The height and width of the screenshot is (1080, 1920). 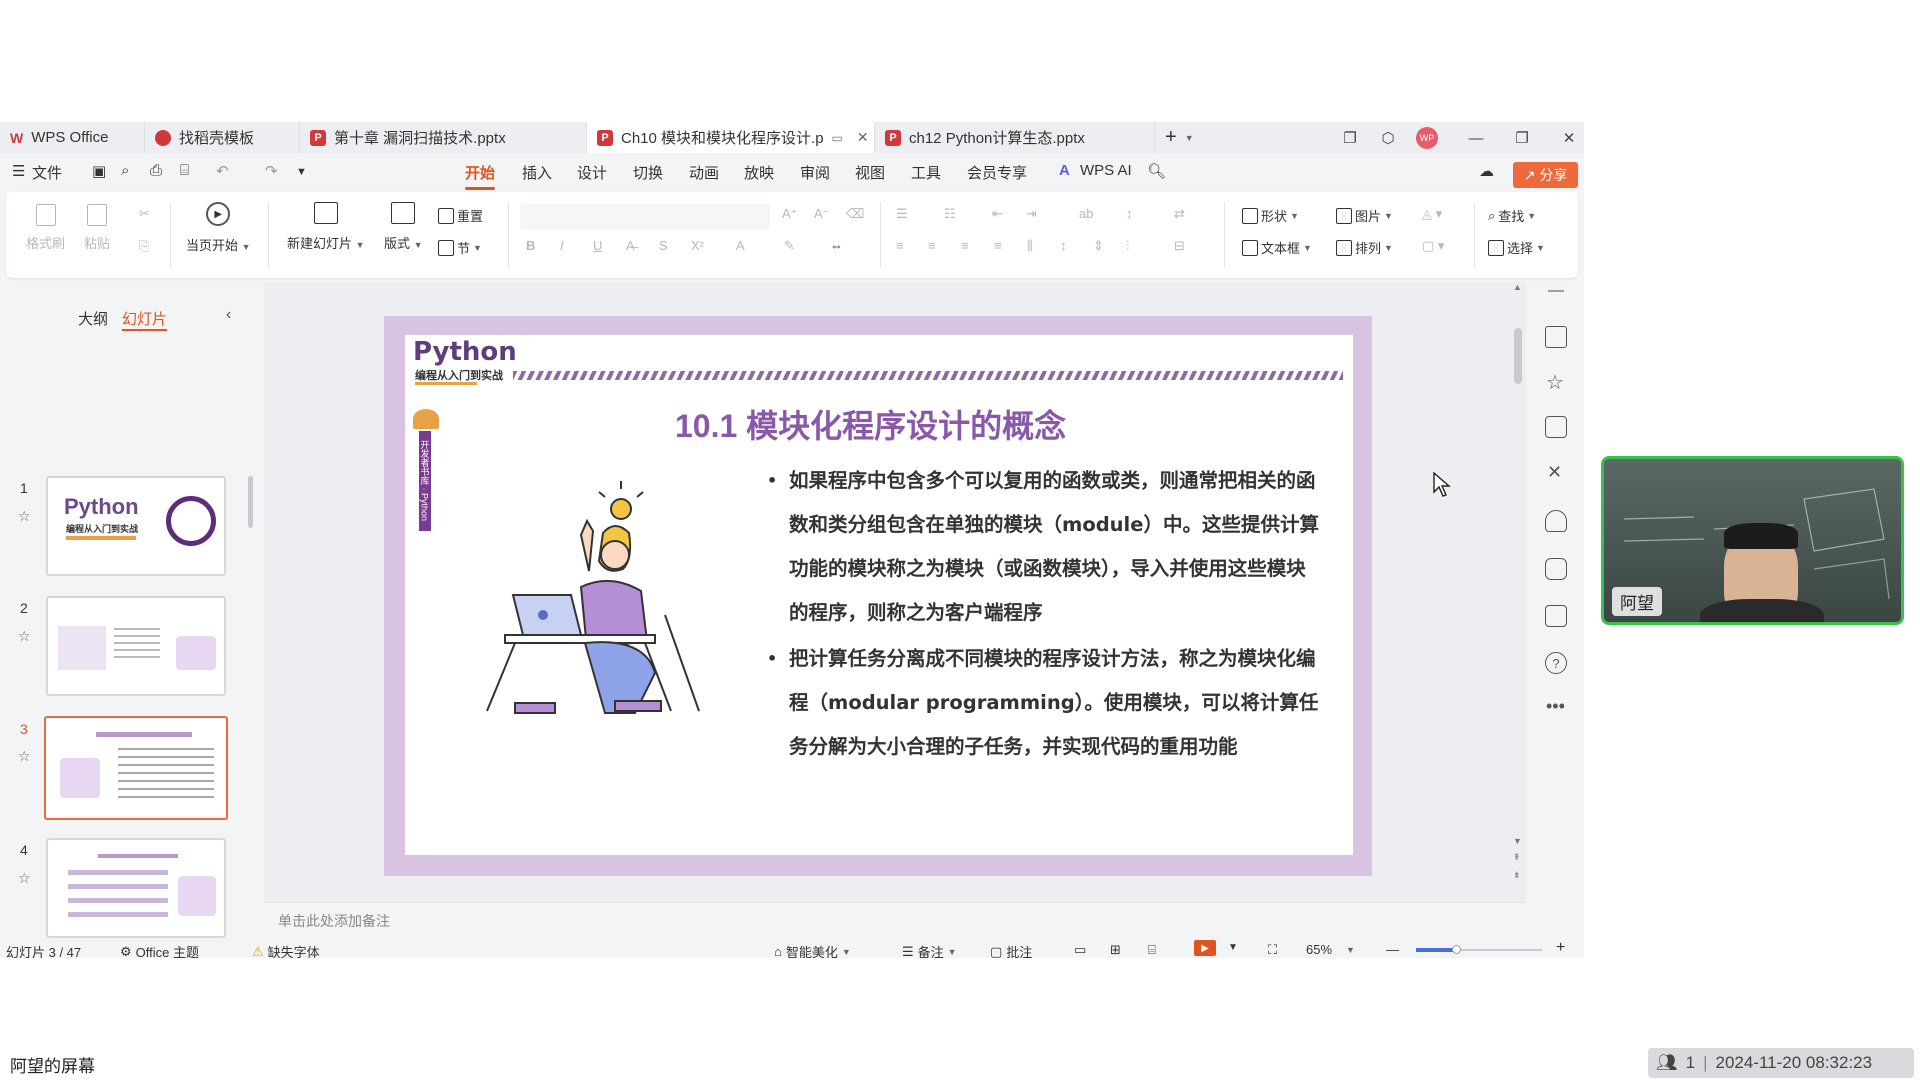 What do you see at coordinates (1556, 569) in the screenshot?
I see `signature-icon` at bounding box center [1556, 569].